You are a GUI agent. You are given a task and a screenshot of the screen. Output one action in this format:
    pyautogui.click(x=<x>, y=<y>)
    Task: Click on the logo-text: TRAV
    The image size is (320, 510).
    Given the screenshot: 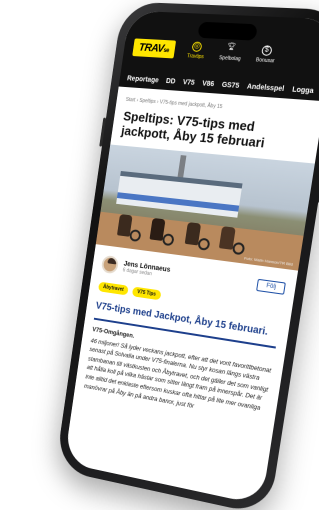 What is the action you would take?
    pyautogui.click(x=151, y=48)
    